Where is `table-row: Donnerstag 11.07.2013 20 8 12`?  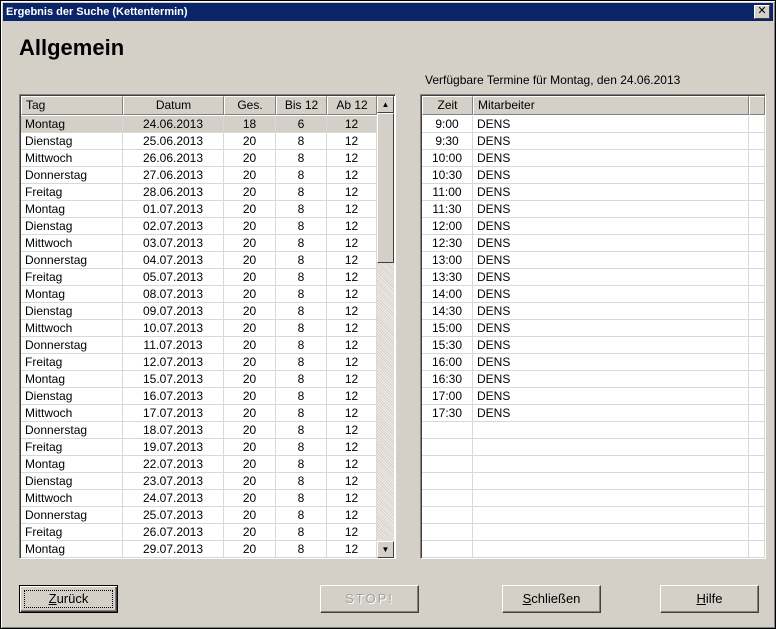
table-row: Donnerstag 11.07.2013 20 8 12 is located at coordinates (199, 345).